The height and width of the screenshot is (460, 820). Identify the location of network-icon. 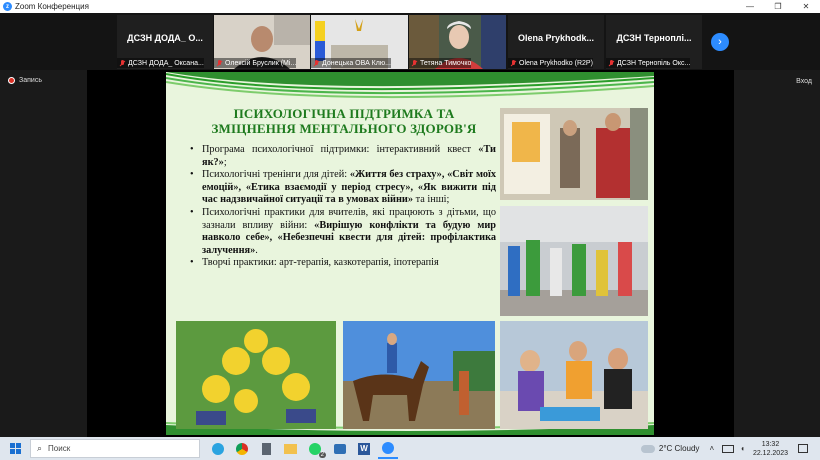
(728, 448).